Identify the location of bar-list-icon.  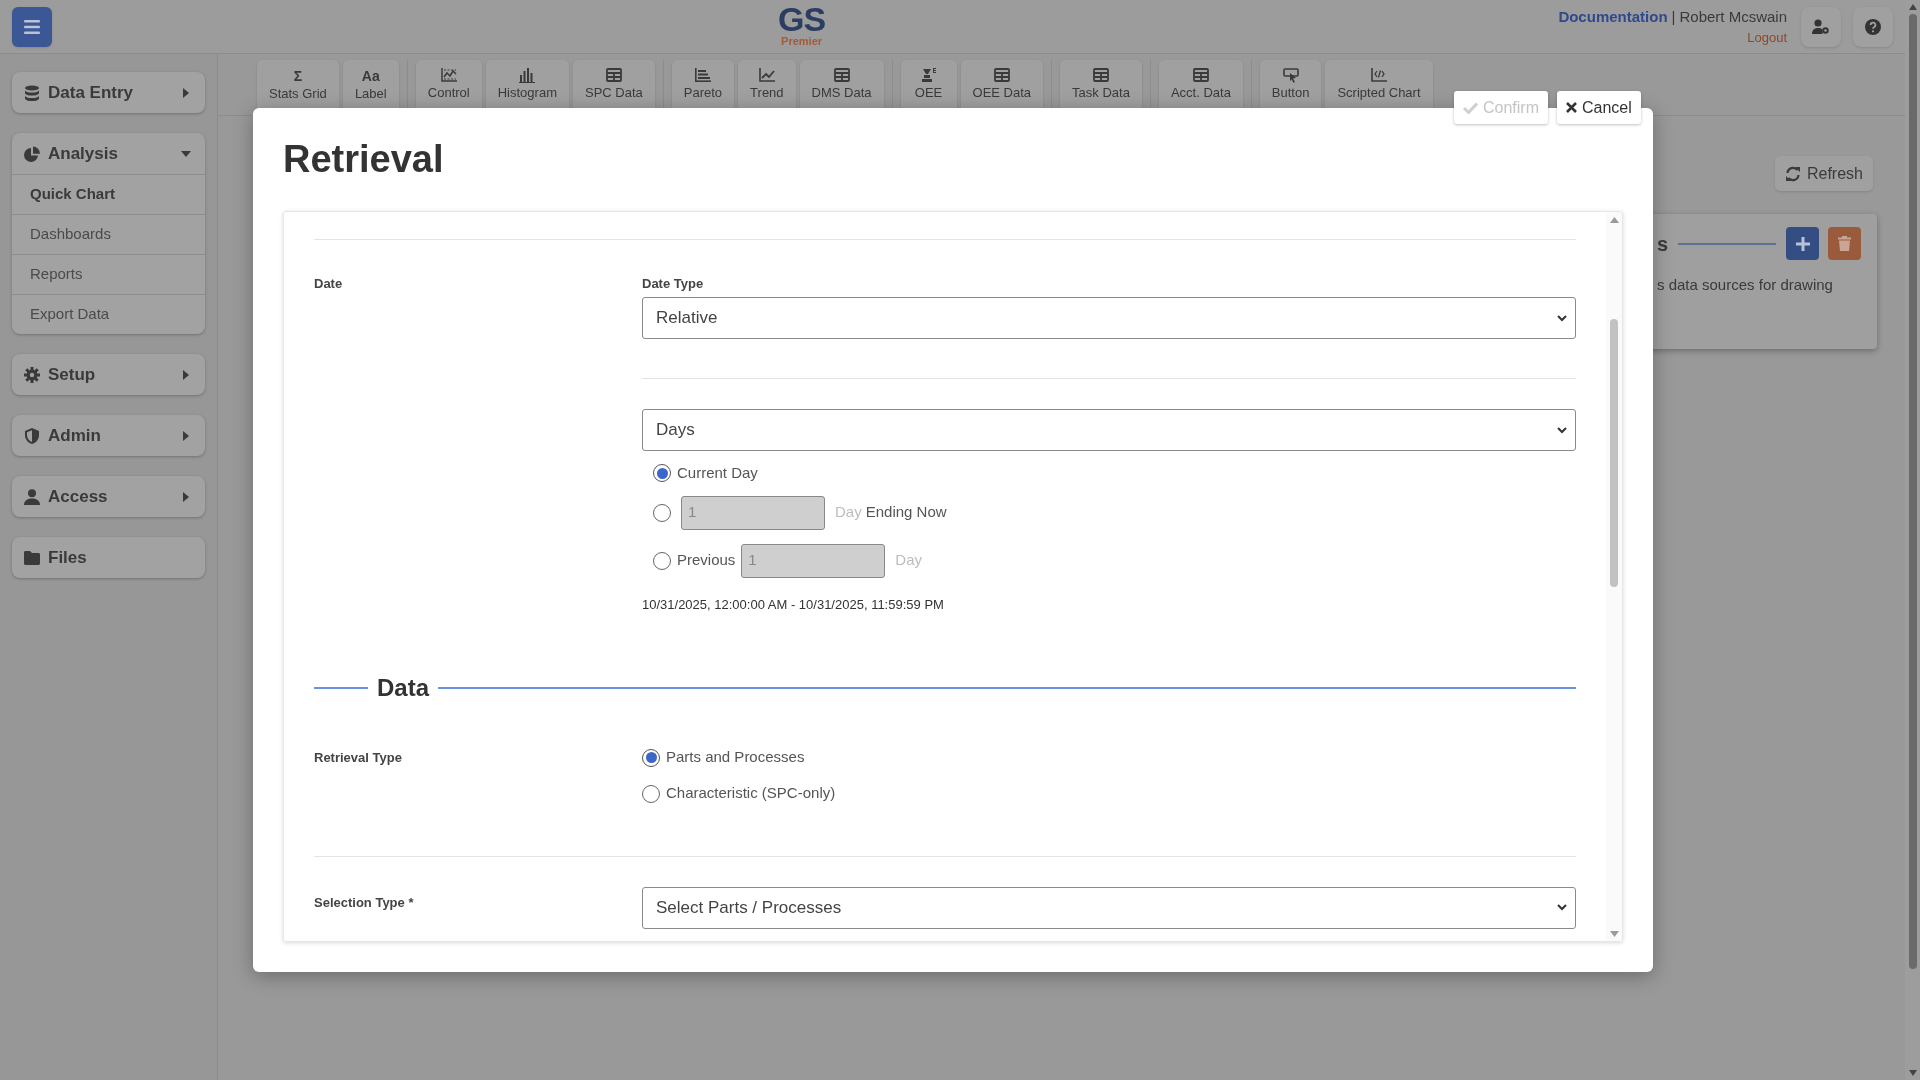
(702, 75).